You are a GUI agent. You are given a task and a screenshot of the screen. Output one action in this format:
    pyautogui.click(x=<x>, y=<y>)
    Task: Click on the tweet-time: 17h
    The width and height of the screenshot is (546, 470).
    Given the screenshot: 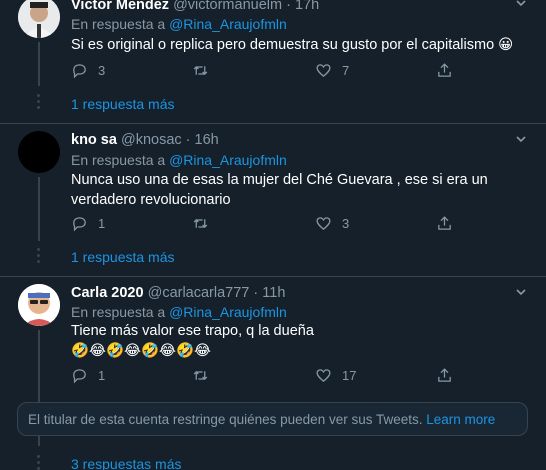 What is the action you would take?
    pyautogui.click(x=307, y=6)
    